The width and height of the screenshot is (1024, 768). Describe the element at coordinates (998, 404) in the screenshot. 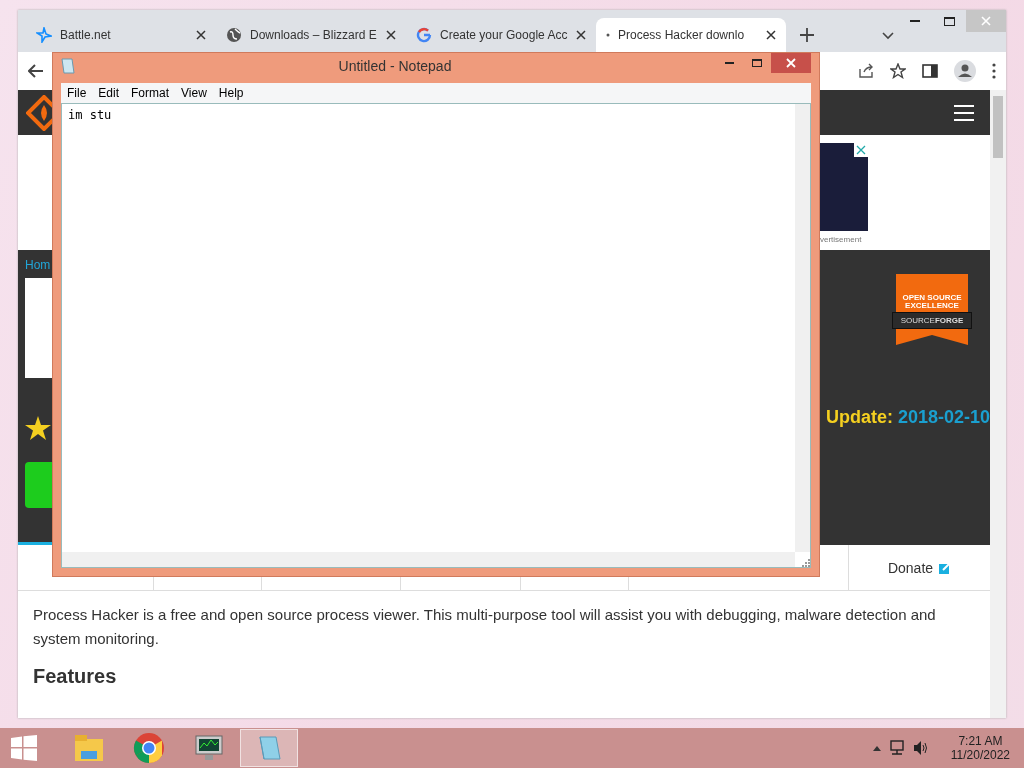

I see `scrollbar` at that location.